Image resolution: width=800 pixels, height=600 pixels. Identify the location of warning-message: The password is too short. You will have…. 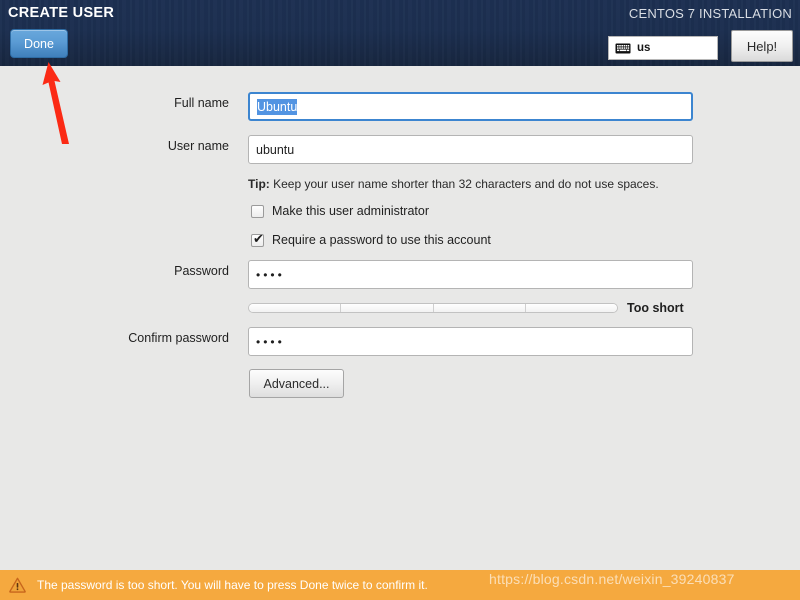
(232, 585).